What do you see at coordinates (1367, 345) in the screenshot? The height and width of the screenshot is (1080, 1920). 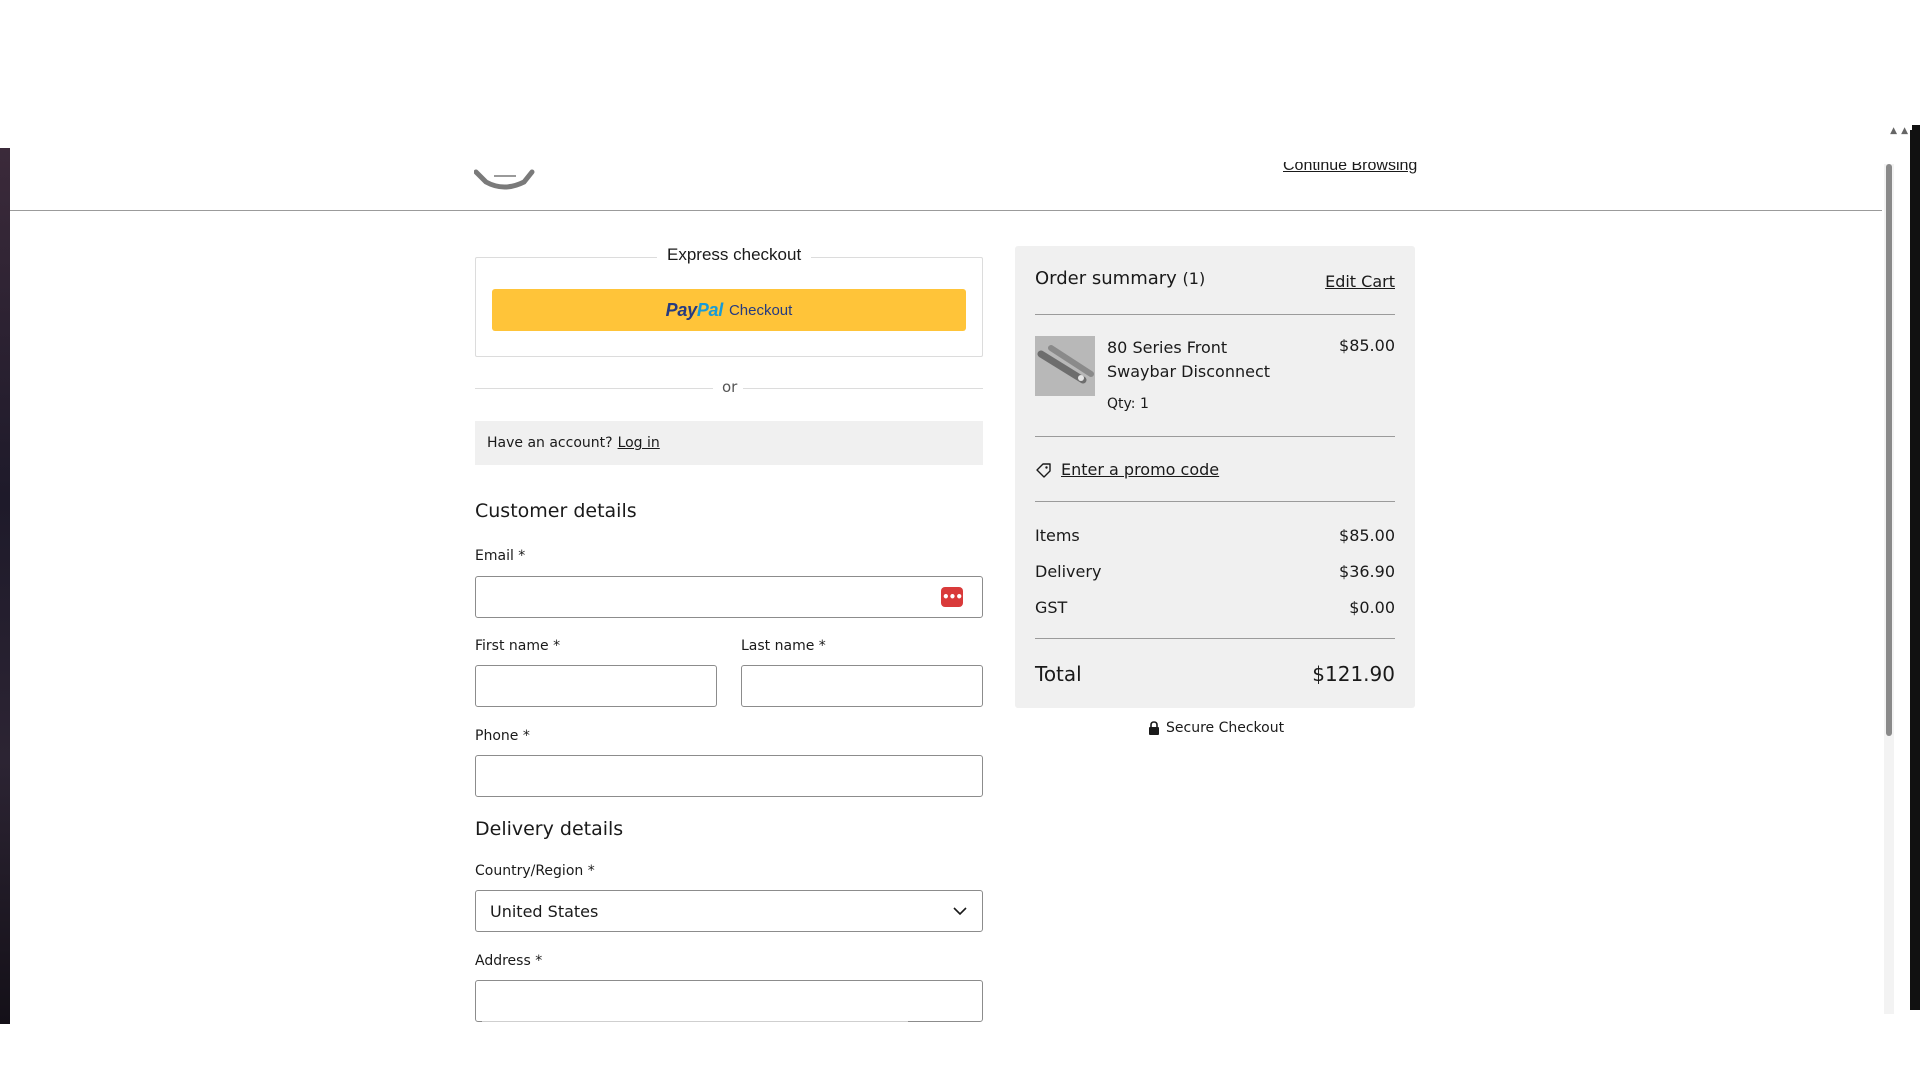 I see `product-price: $85.00` at bounding box center [1367, 345].